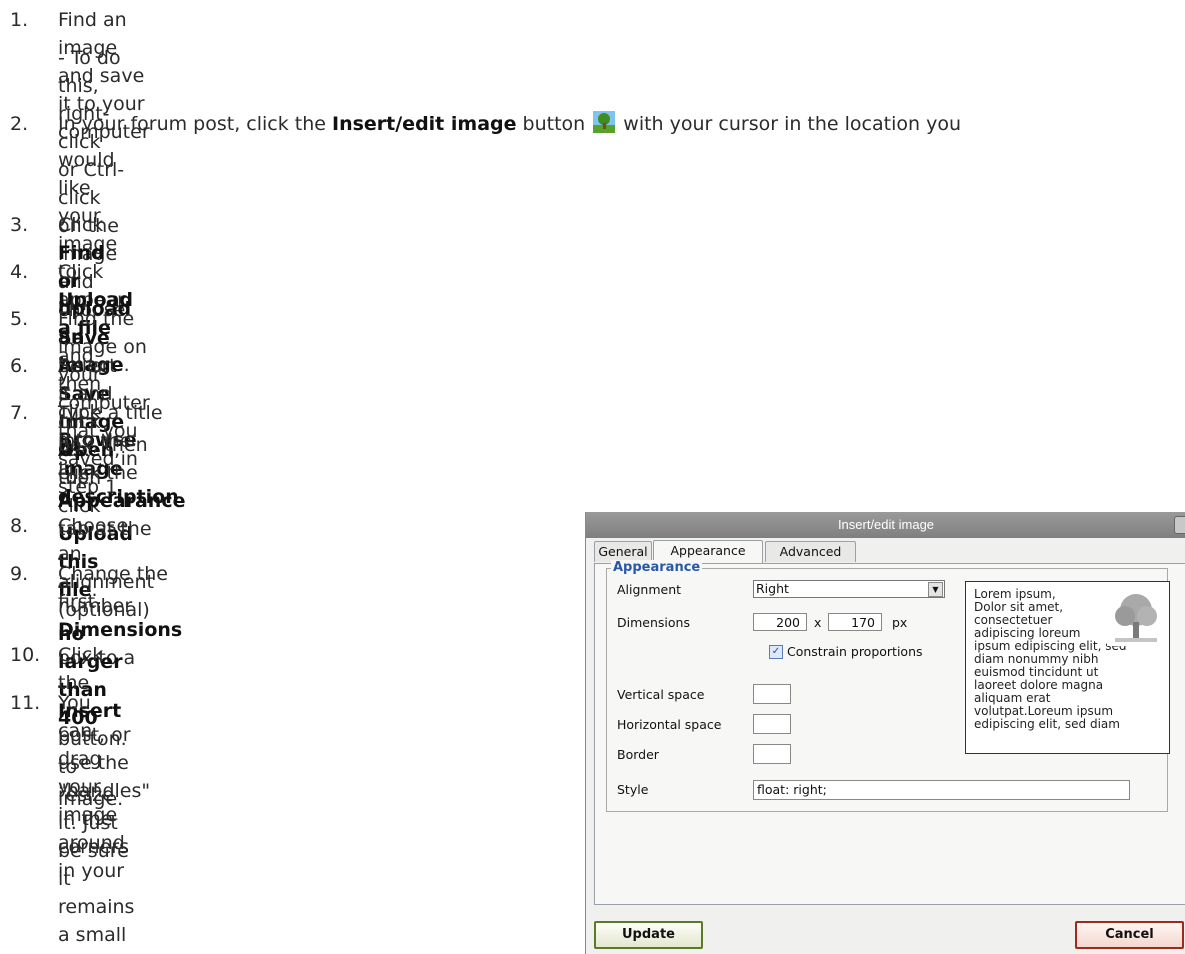  I want to click on width-input: 200, so click(780, 622).